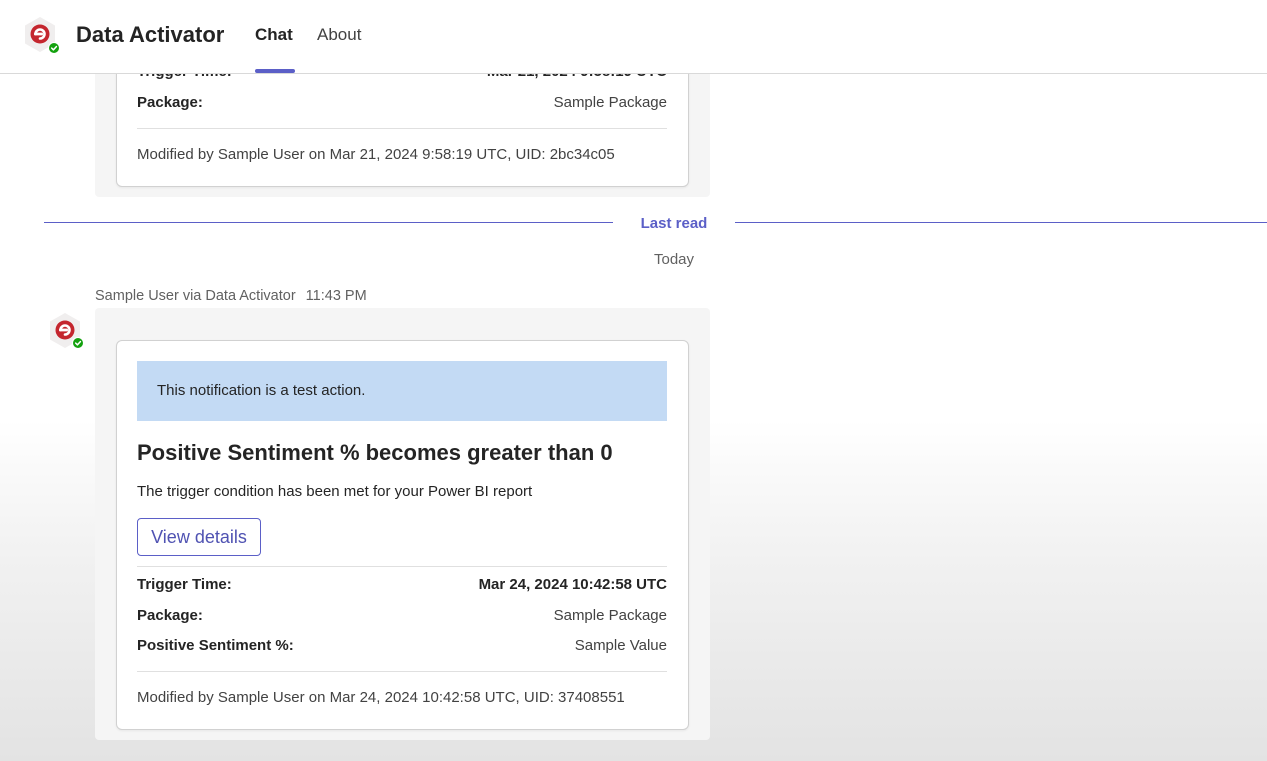 The width and height of the screenshot is (1267, 761). What do you see at coordinates (674, 223) in the screenshot?
I see `last-read-label: Last read` at bounding box center [674, 223].